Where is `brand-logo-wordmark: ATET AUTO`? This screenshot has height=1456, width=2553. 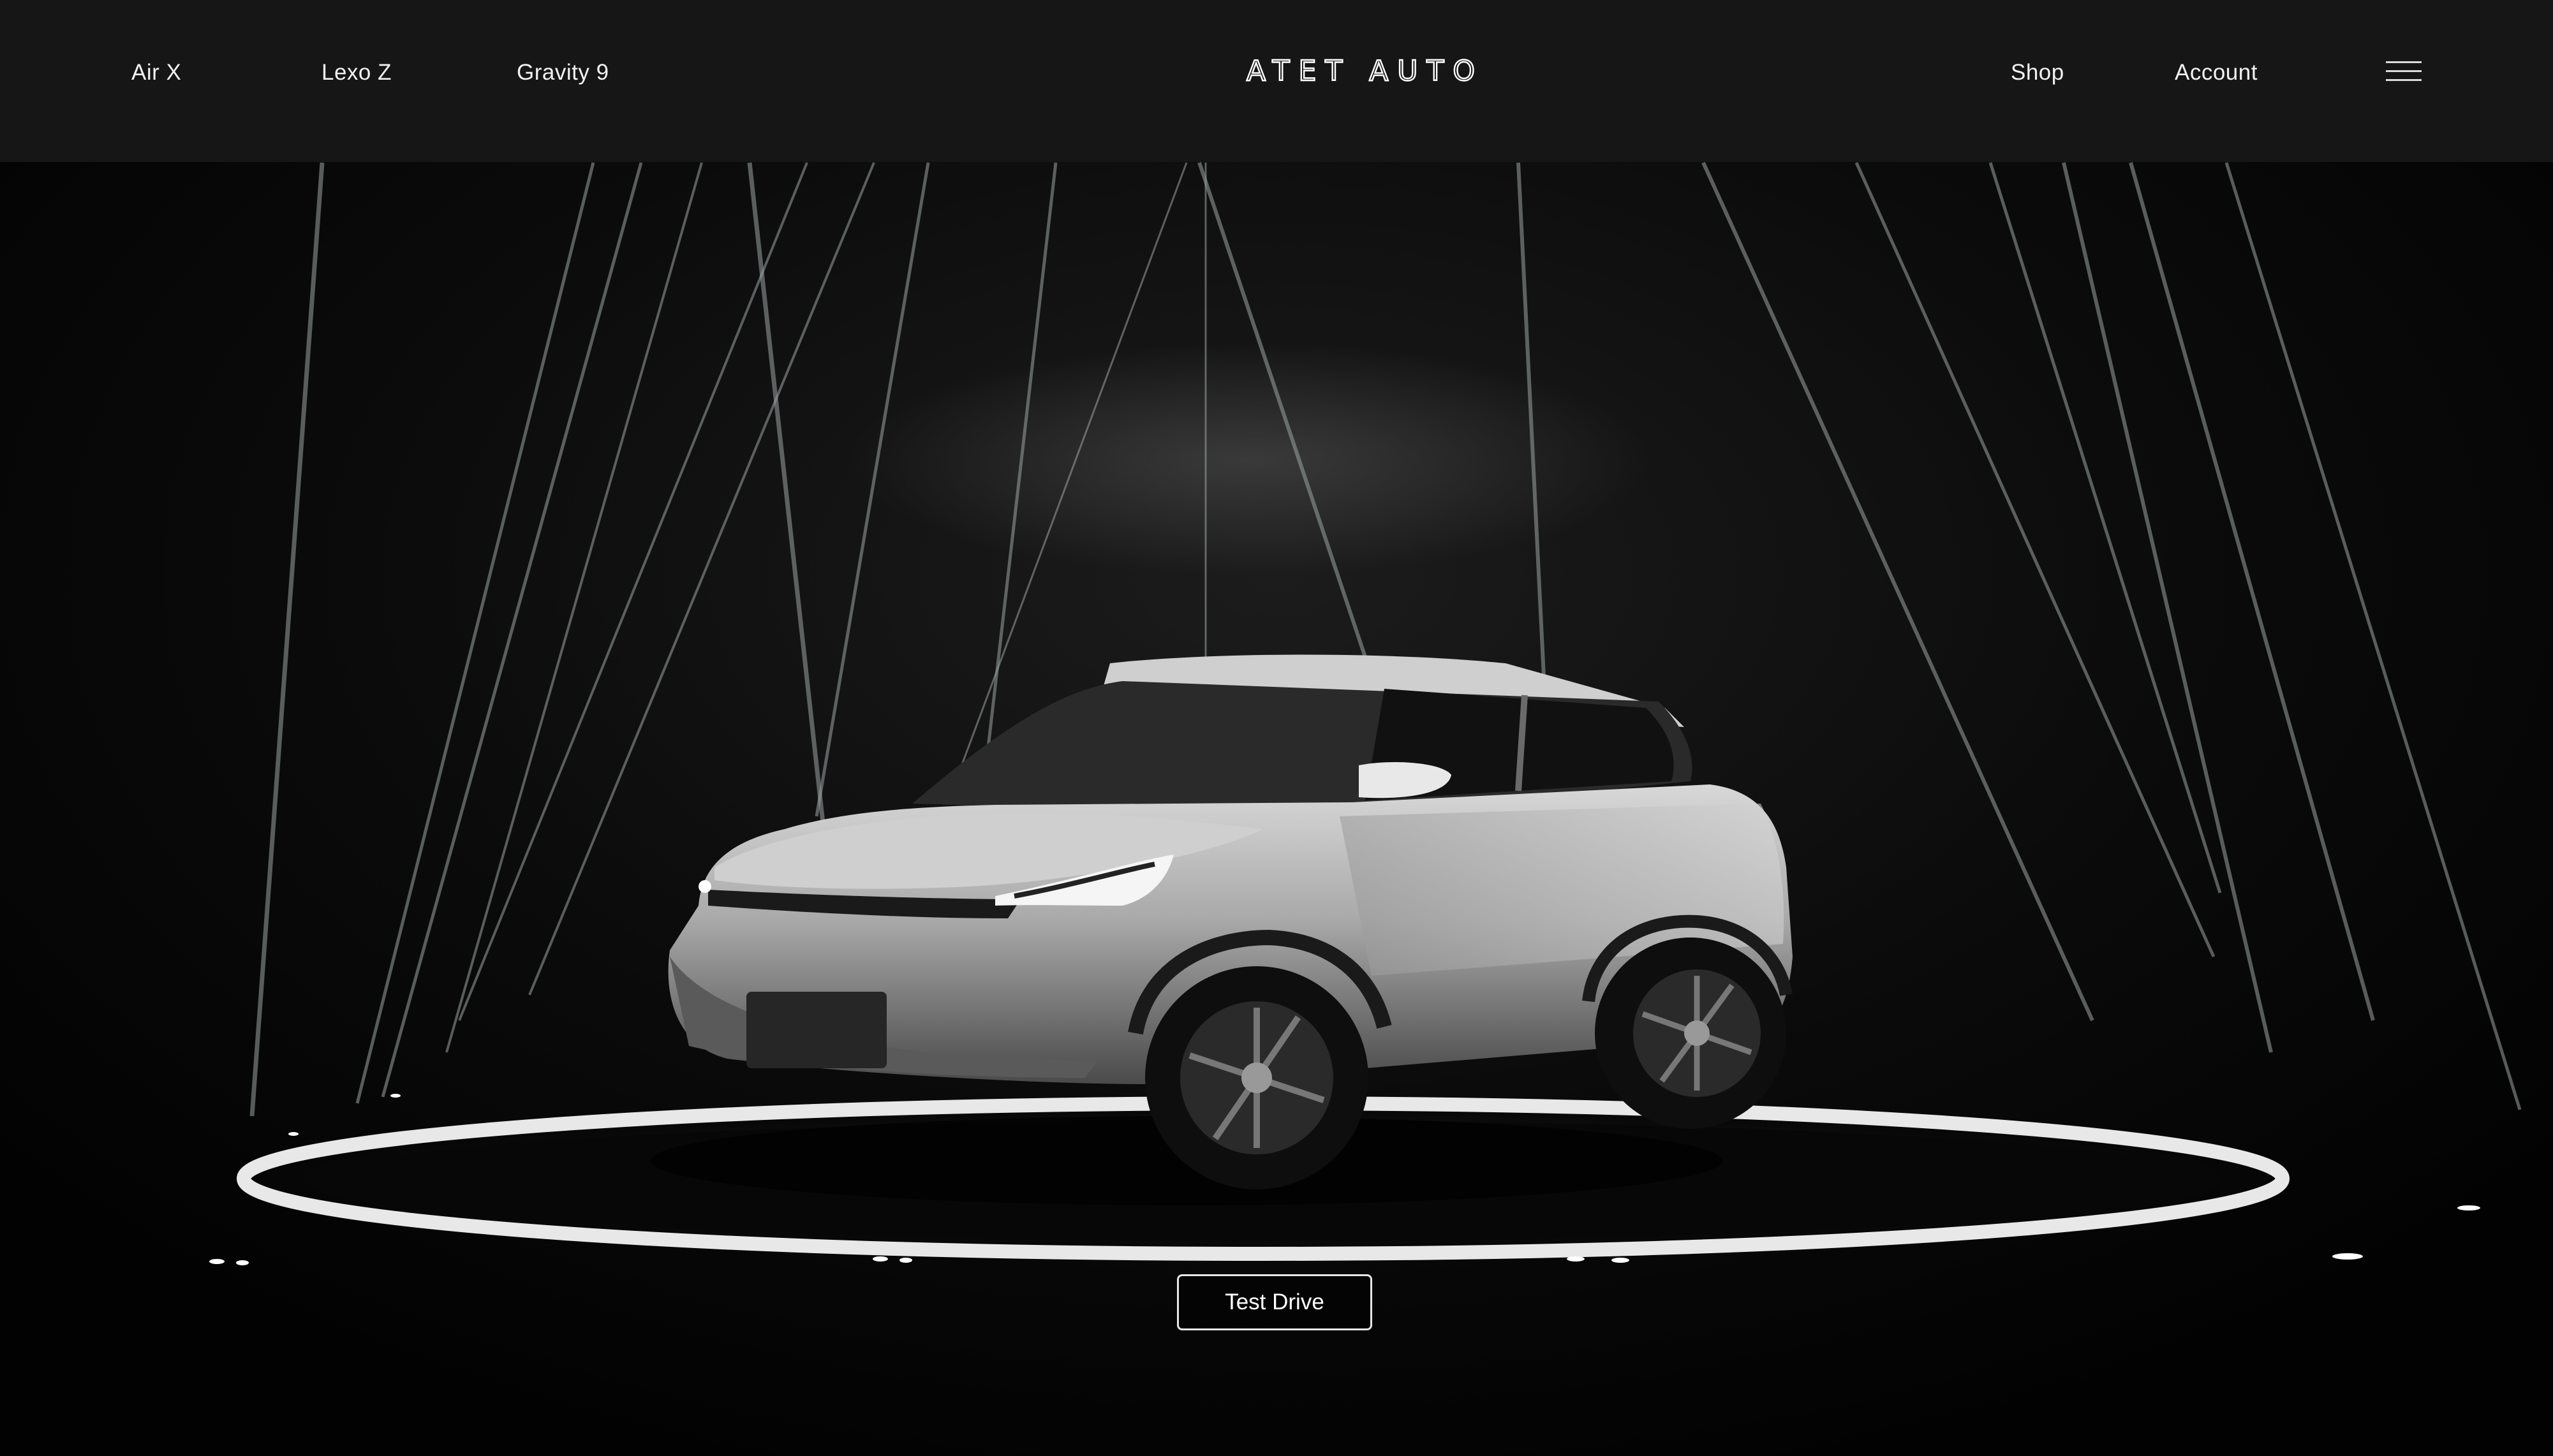
brand-logo-wordmark: ATET AUTO is located at coordinates (1365, 71).